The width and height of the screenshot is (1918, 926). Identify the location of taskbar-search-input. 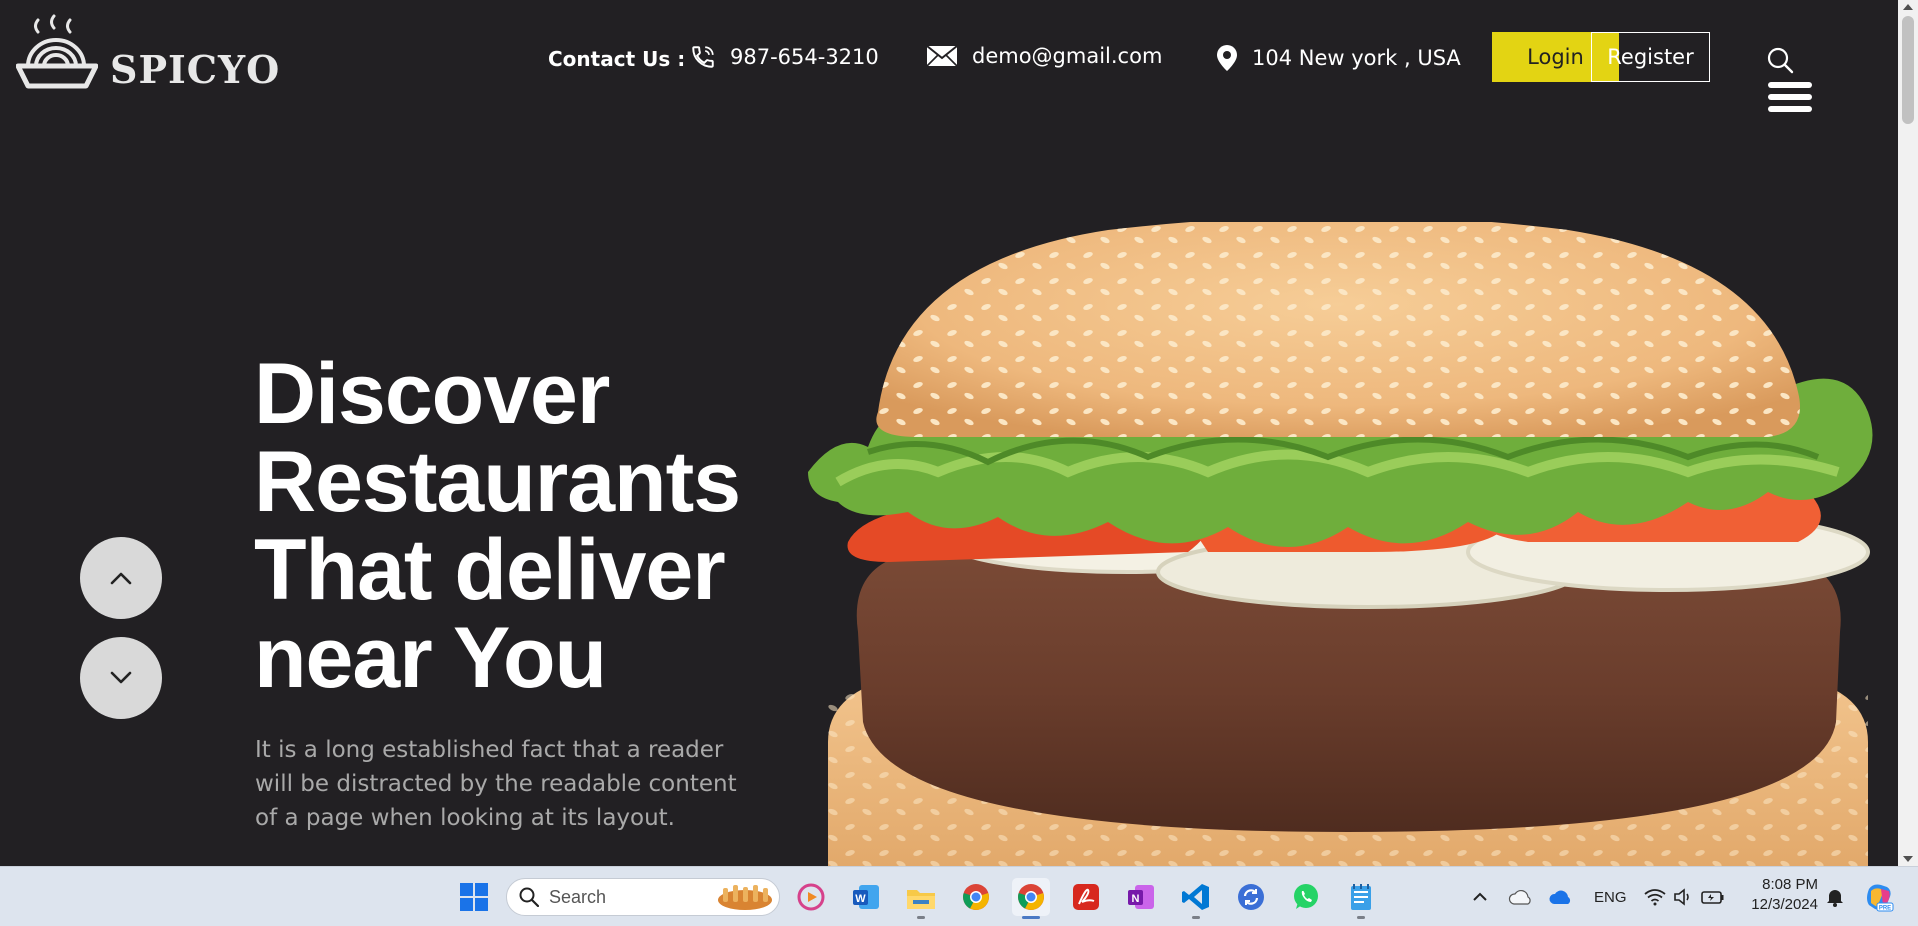
(624, 897).